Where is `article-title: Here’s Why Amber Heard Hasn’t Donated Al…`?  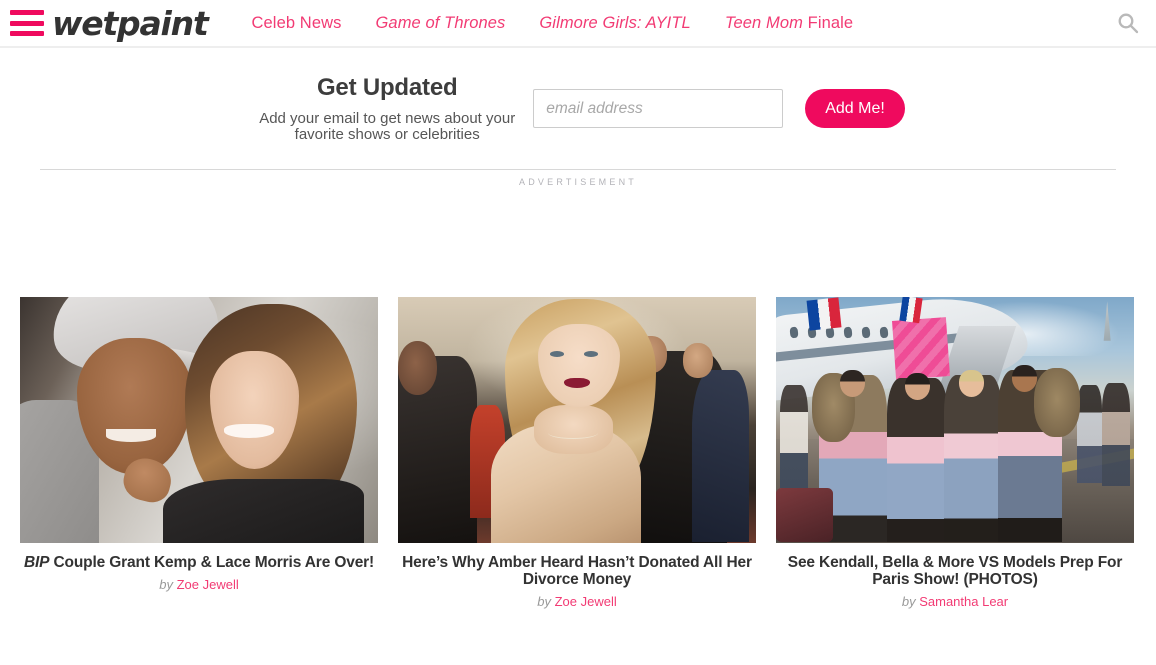
article-title: Here’s Why Amber Heard Hasn’t Donated Al… is located at coordinates (577, 566).